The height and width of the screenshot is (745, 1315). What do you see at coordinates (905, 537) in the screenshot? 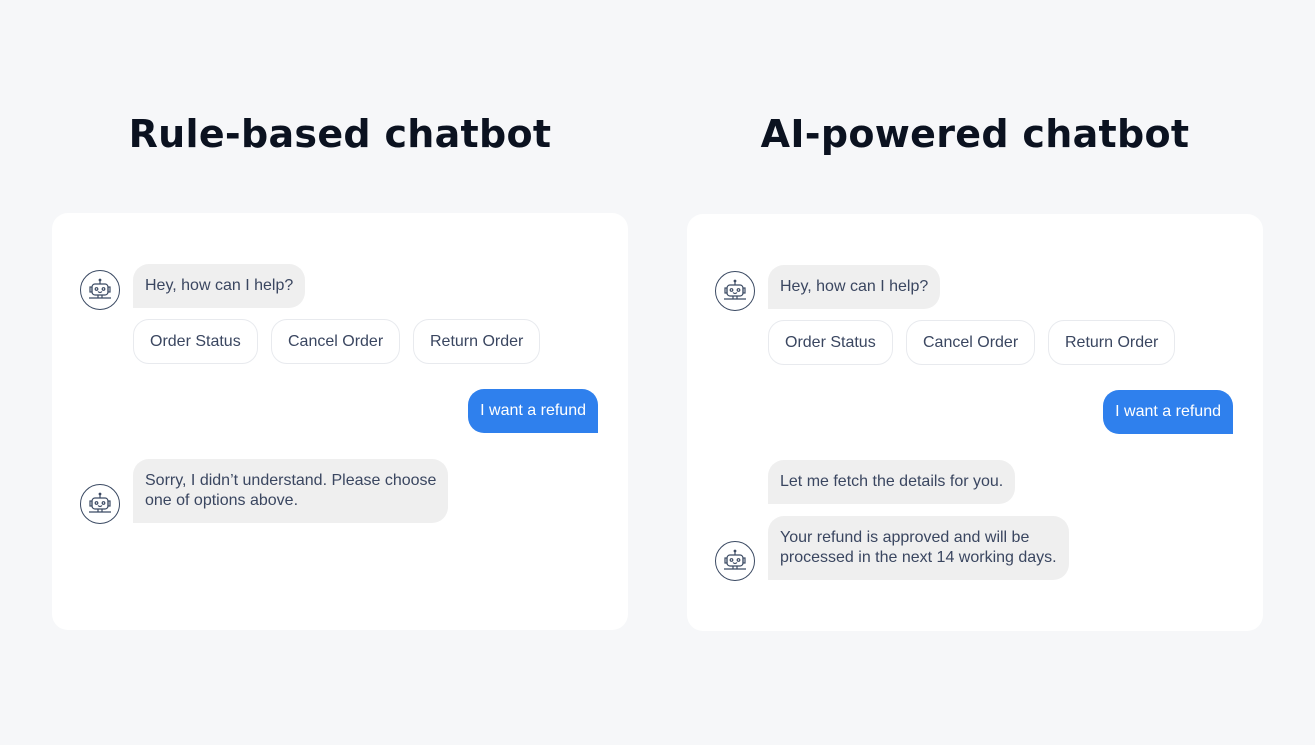
I see `bot-refund-line-1: Your refund is approved and will be` at bounding box center [905, 537].